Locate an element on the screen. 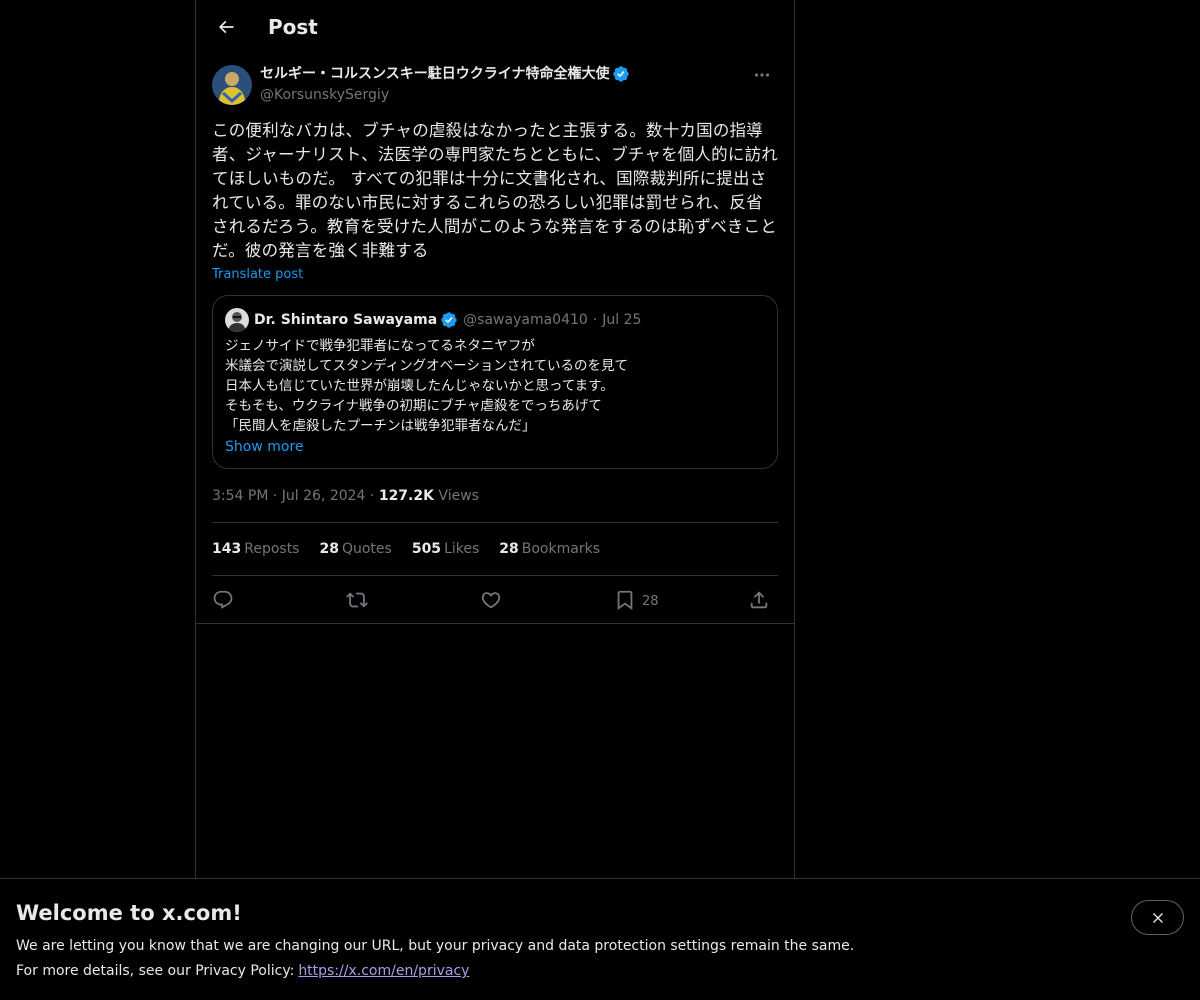 The height and width of the screenshot is (1000, 1200). back-button is located at coordinates (226, 27).